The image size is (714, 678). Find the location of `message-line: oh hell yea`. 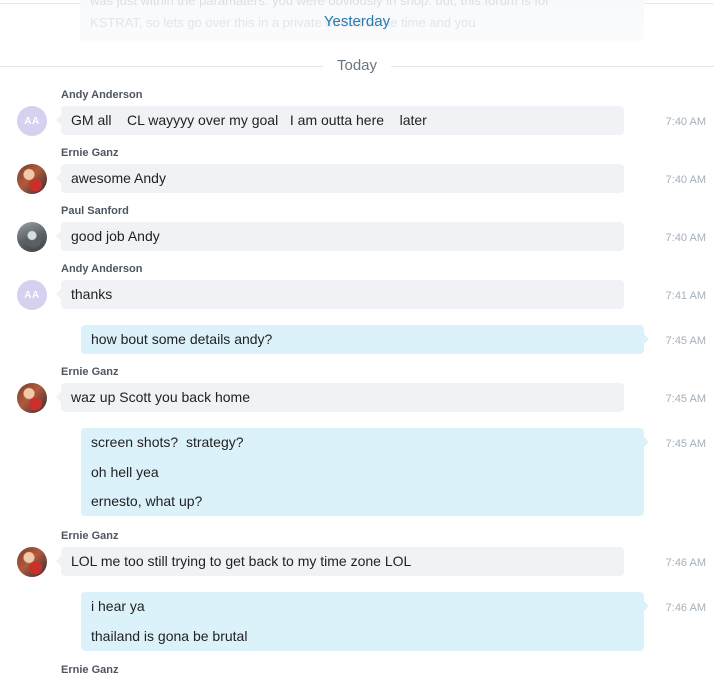

message-line: oh hell yea is located at coordinates (125, 471).